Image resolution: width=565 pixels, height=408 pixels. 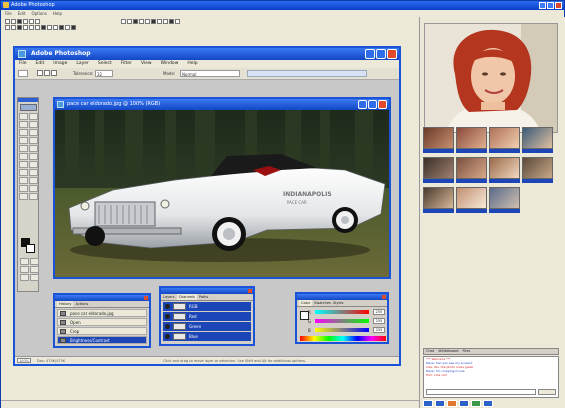 What do you see at coordinates (171, 21) in the screenshot?
I see `share-icon` at bounding box center [171, 21].